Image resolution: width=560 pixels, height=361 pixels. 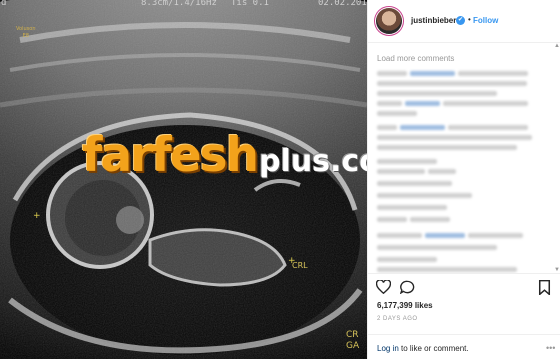 What do you see at coordinates (383, 289) in the screenshot?
I see `heart-icon` at bounding box center [383, 289].